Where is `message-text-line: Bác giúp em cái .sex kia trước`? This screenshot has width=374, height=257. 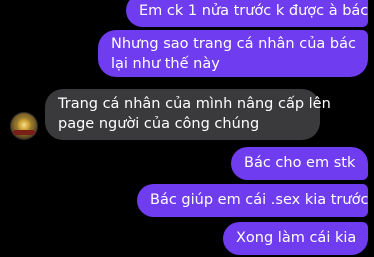
message-text-line: Bác giúp em cái .sex kia trước is located at coordinates (259, 200).